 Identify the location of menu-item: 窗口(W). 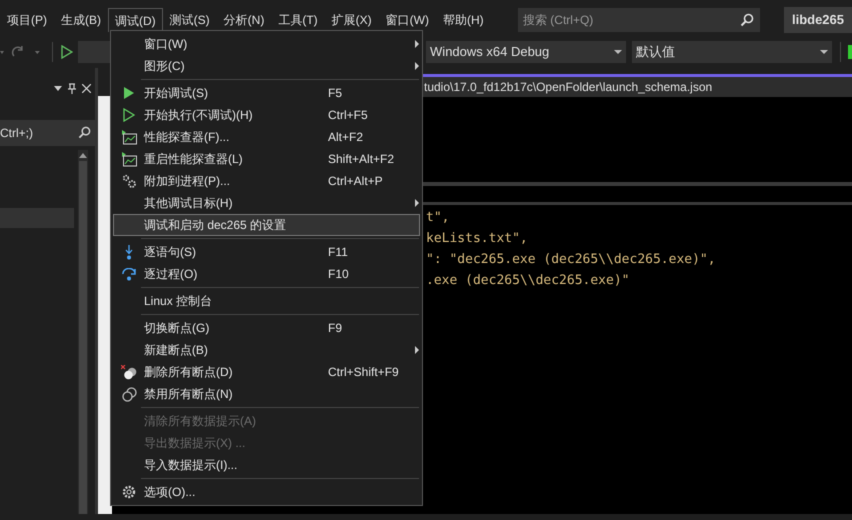
(407, 20).